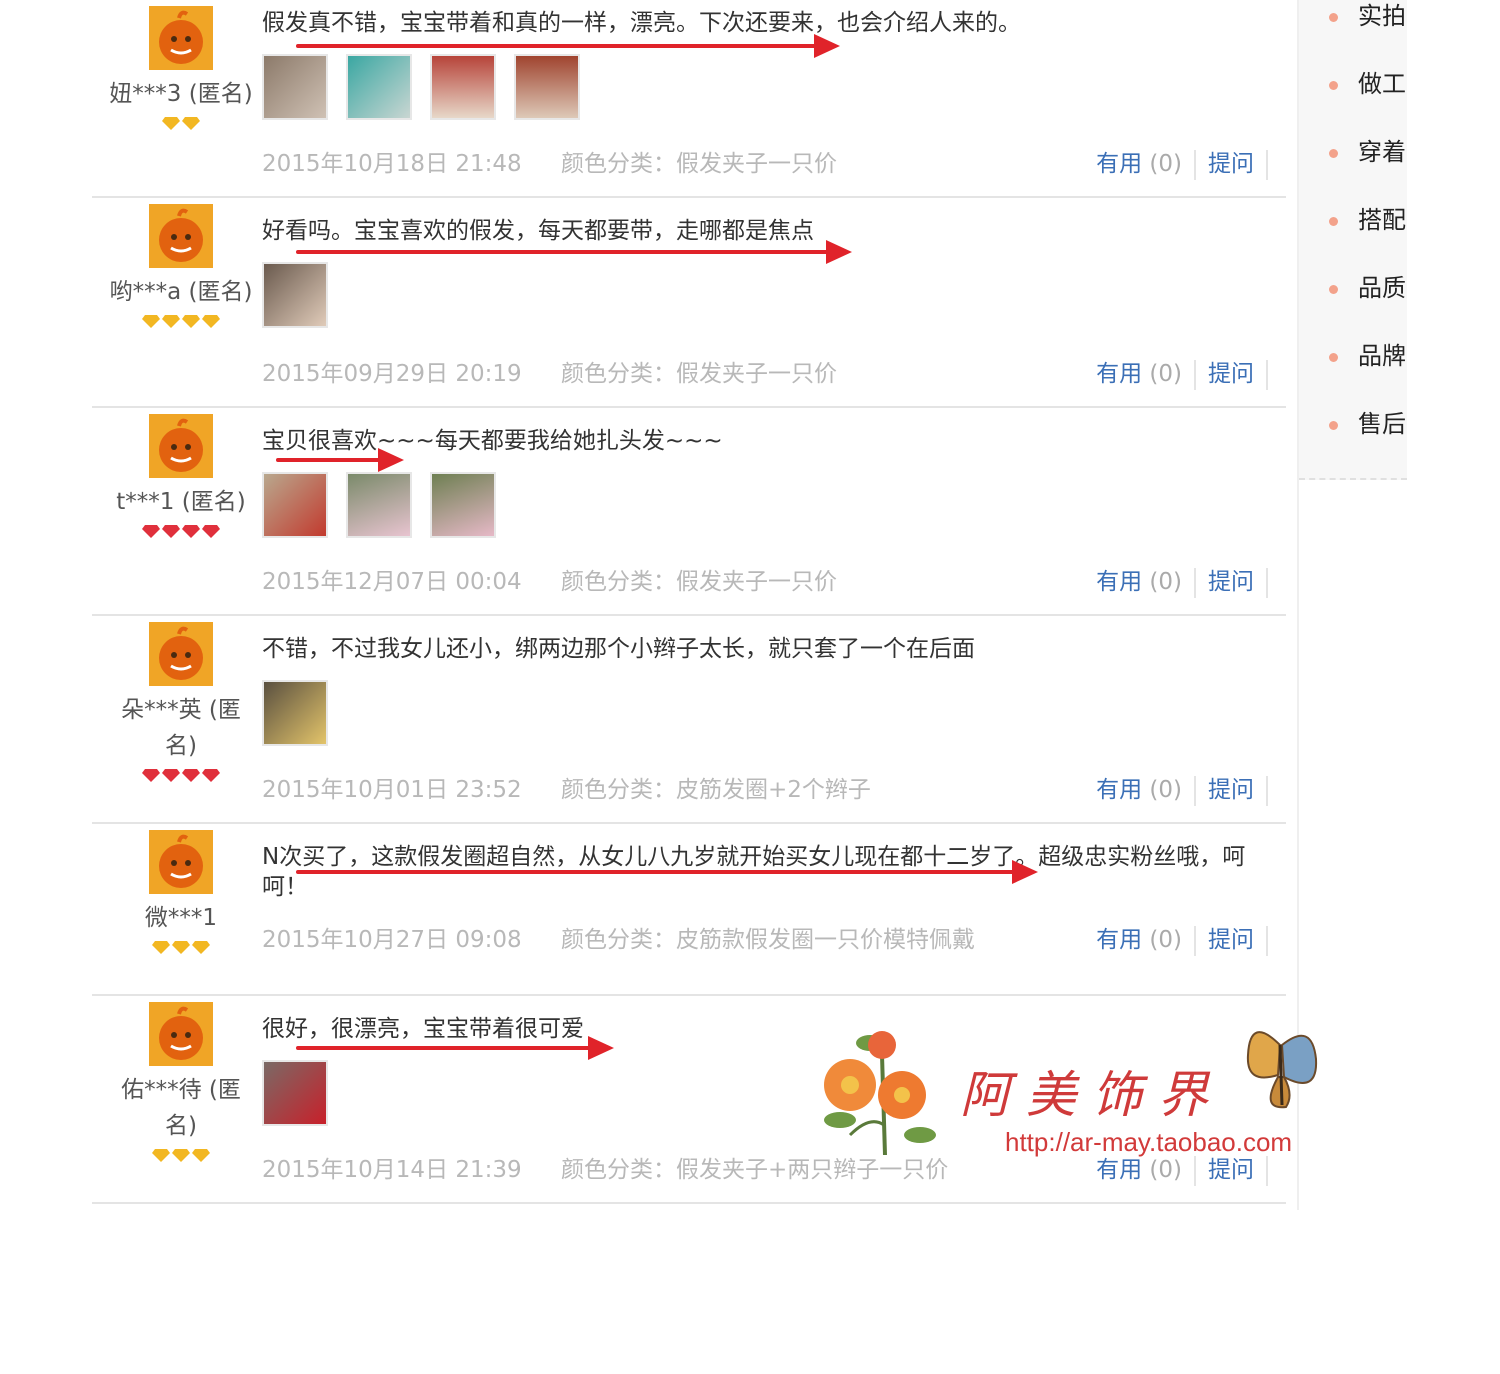 Image resolution: width=1500 pixels, height=1374 pixels. Describe the element at coordinates (1282, 1070) in the screenshot. I see `butterfly-icon` at that location.